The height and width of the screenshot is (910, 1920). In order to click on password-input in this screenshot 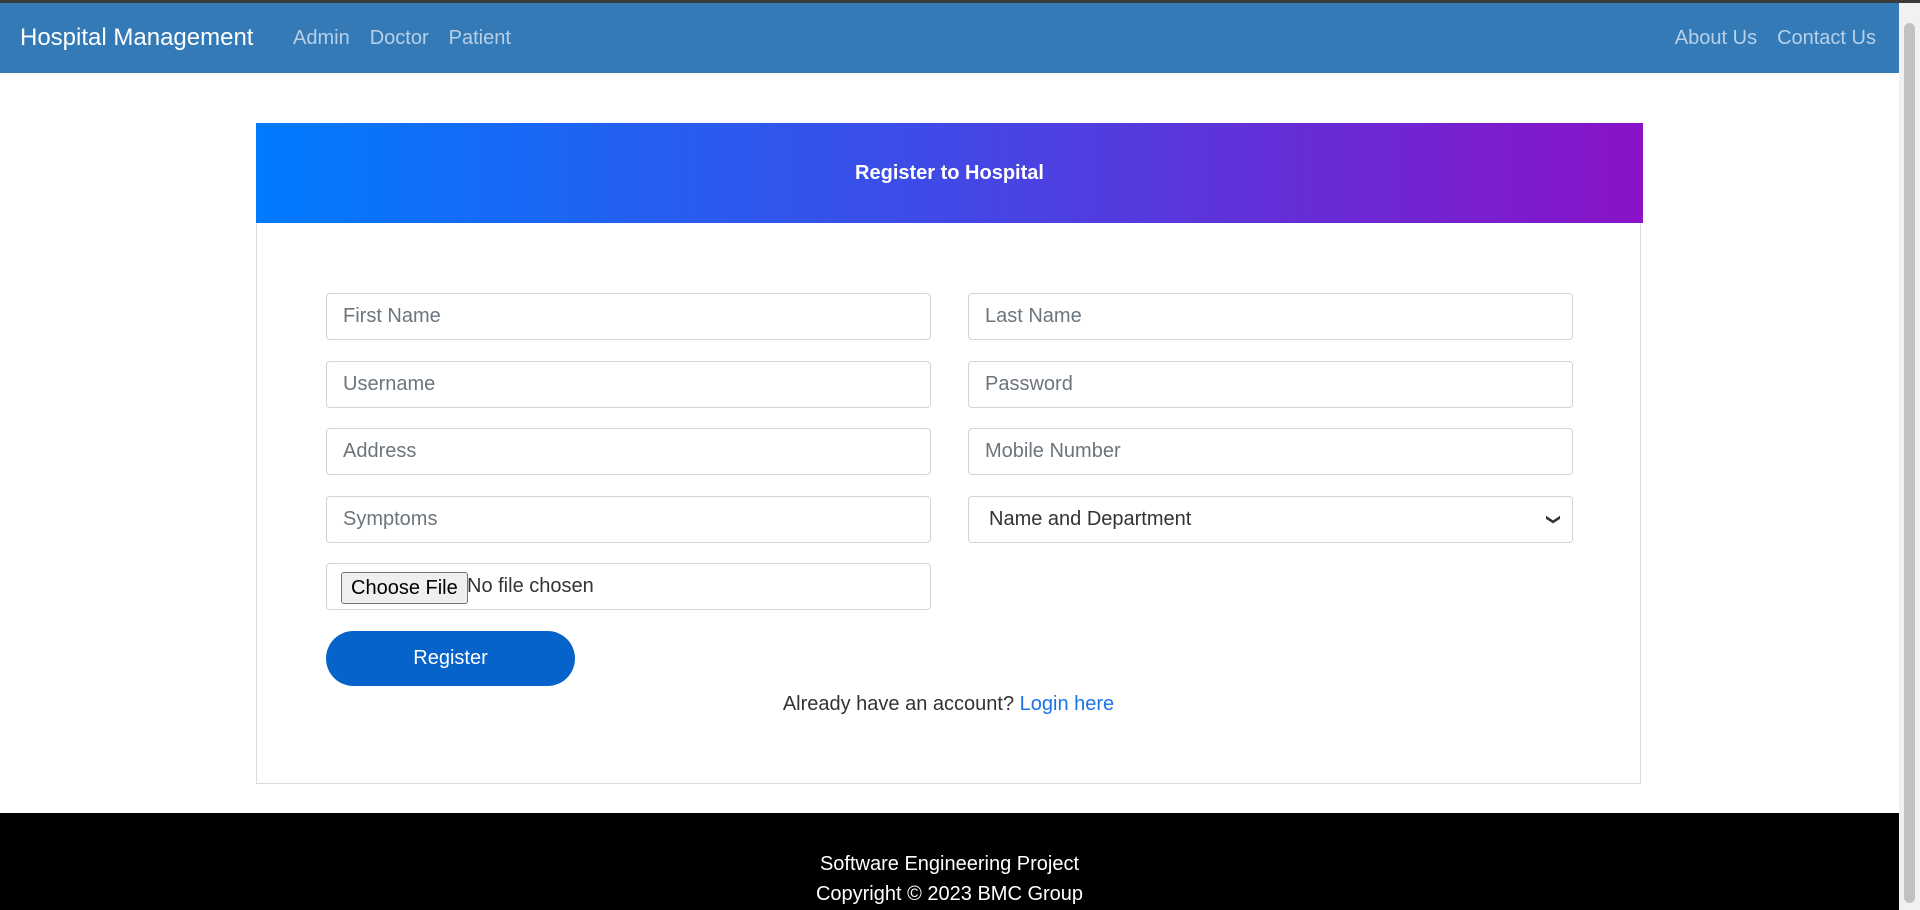, I will do `click(1270, 384)`.